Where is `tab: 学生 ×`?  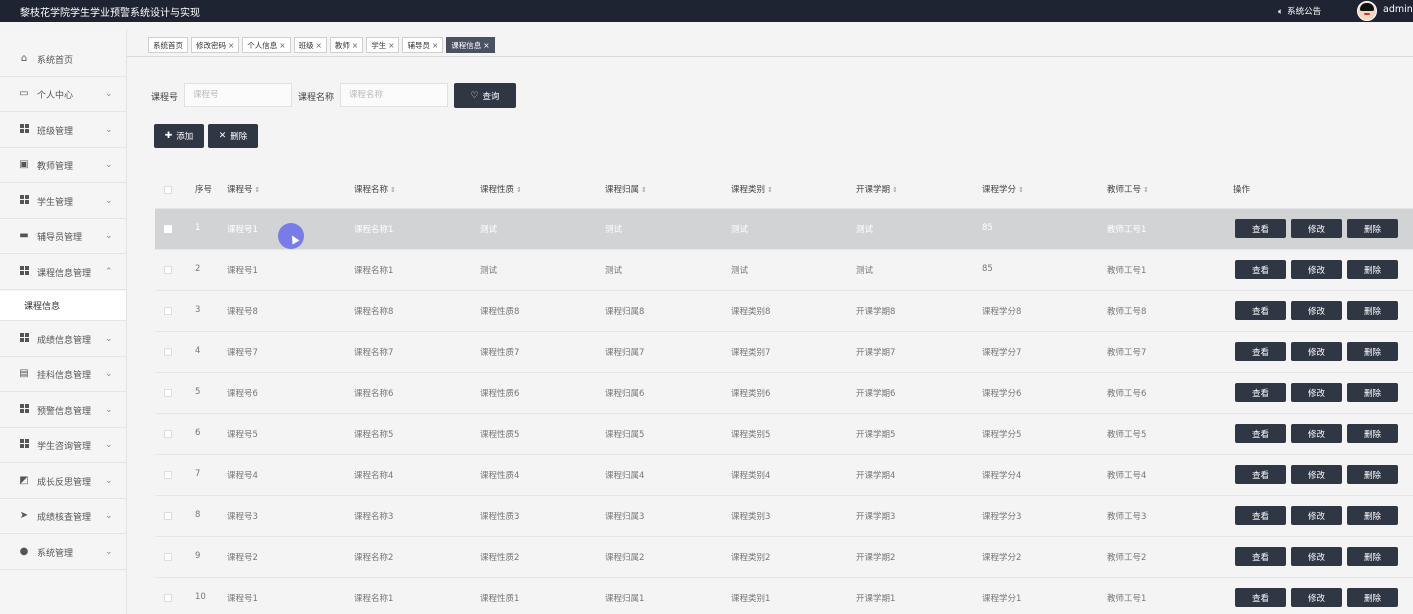
tab: 学生 × is located at coordinates (383, 45).